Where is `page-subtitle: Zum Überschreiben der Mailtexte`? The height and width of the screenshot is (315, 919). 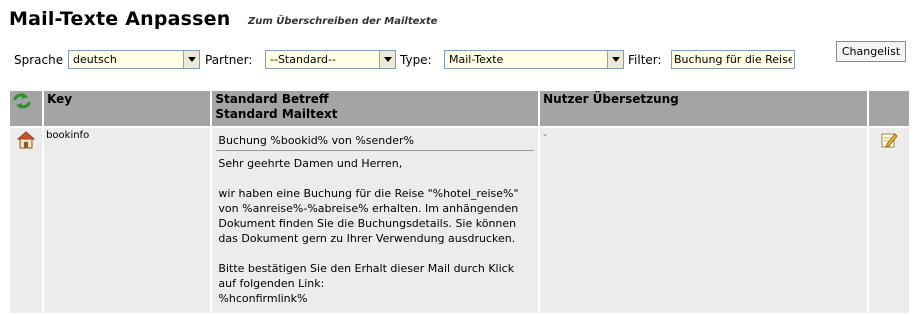 page-subtitle: Zum Überschreiben der Mailtexte is located at coordinates (343, 21).